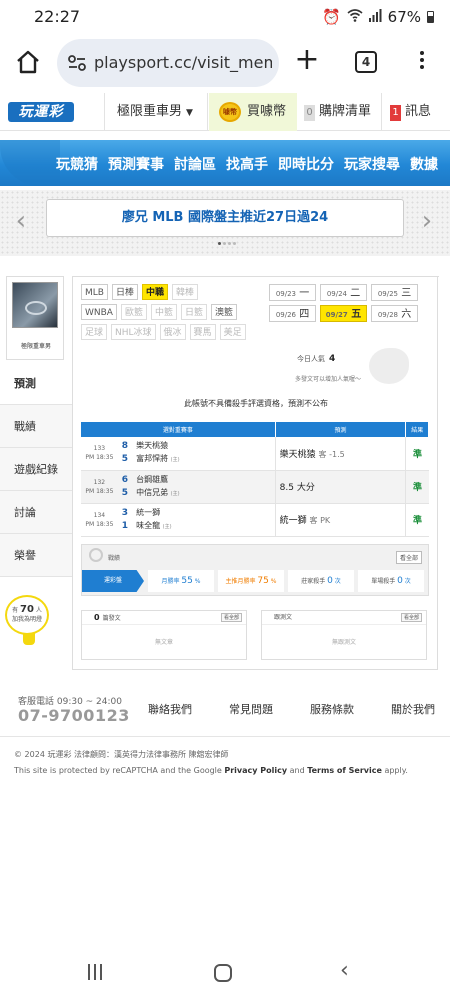 The image size is (450, 1000). What do you see at coordinates (154, 292) in the screenshot?
I see `sport-chip: 中職` at bounding box center [154, 292].